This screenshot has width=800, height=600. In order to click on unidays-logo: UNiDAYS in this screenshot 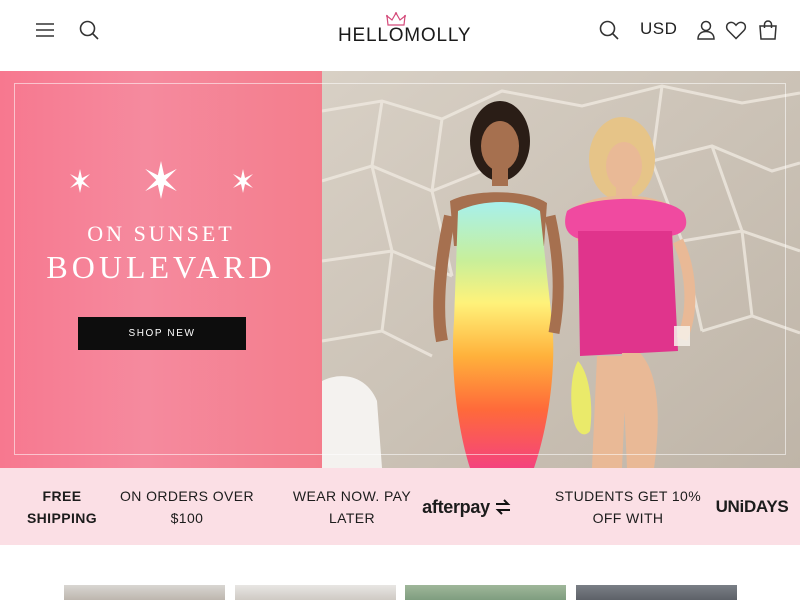, I will do `click(752, 506)`.